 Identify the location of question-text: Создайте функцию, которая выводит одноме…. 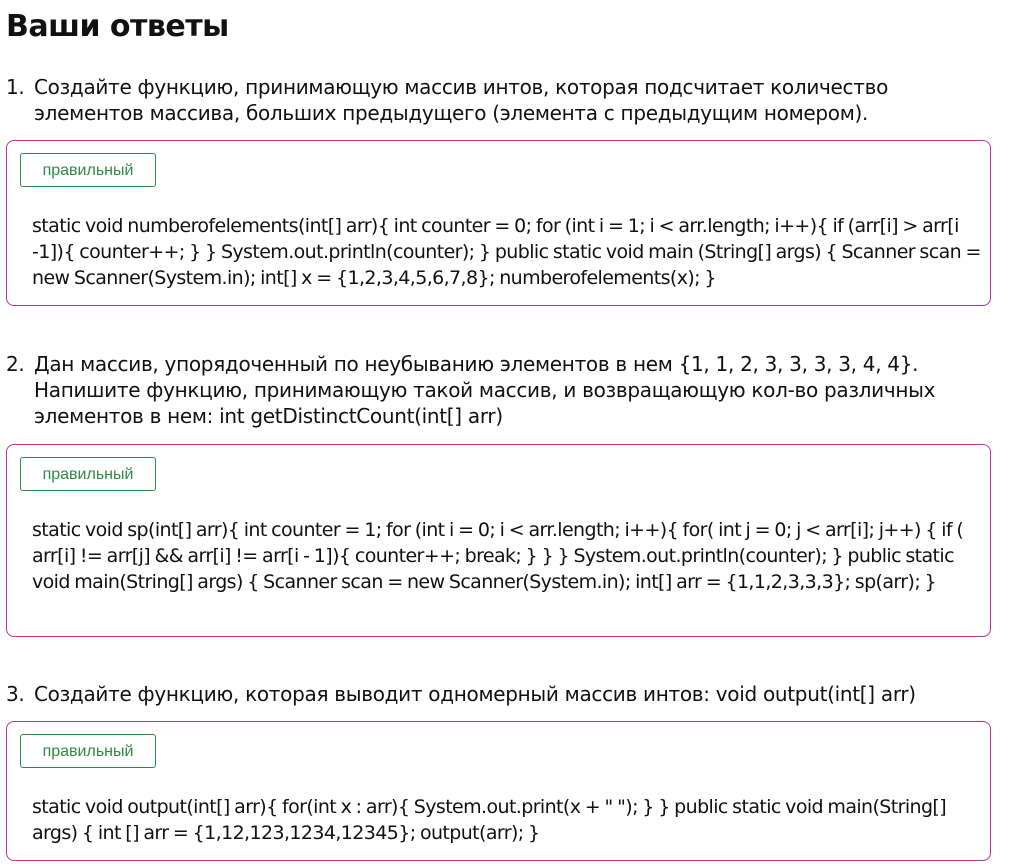
(475, 694).